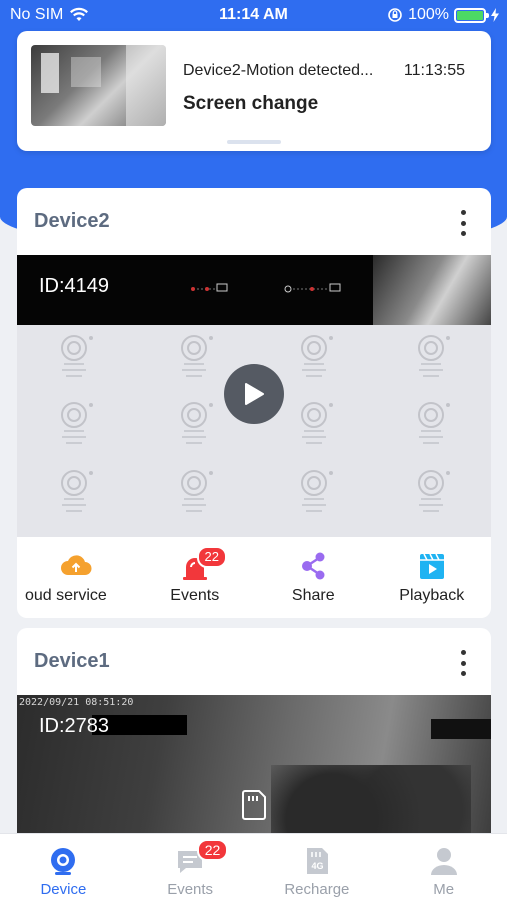  I want to click on notification-subtitle: Screen change, so click(251, 103).